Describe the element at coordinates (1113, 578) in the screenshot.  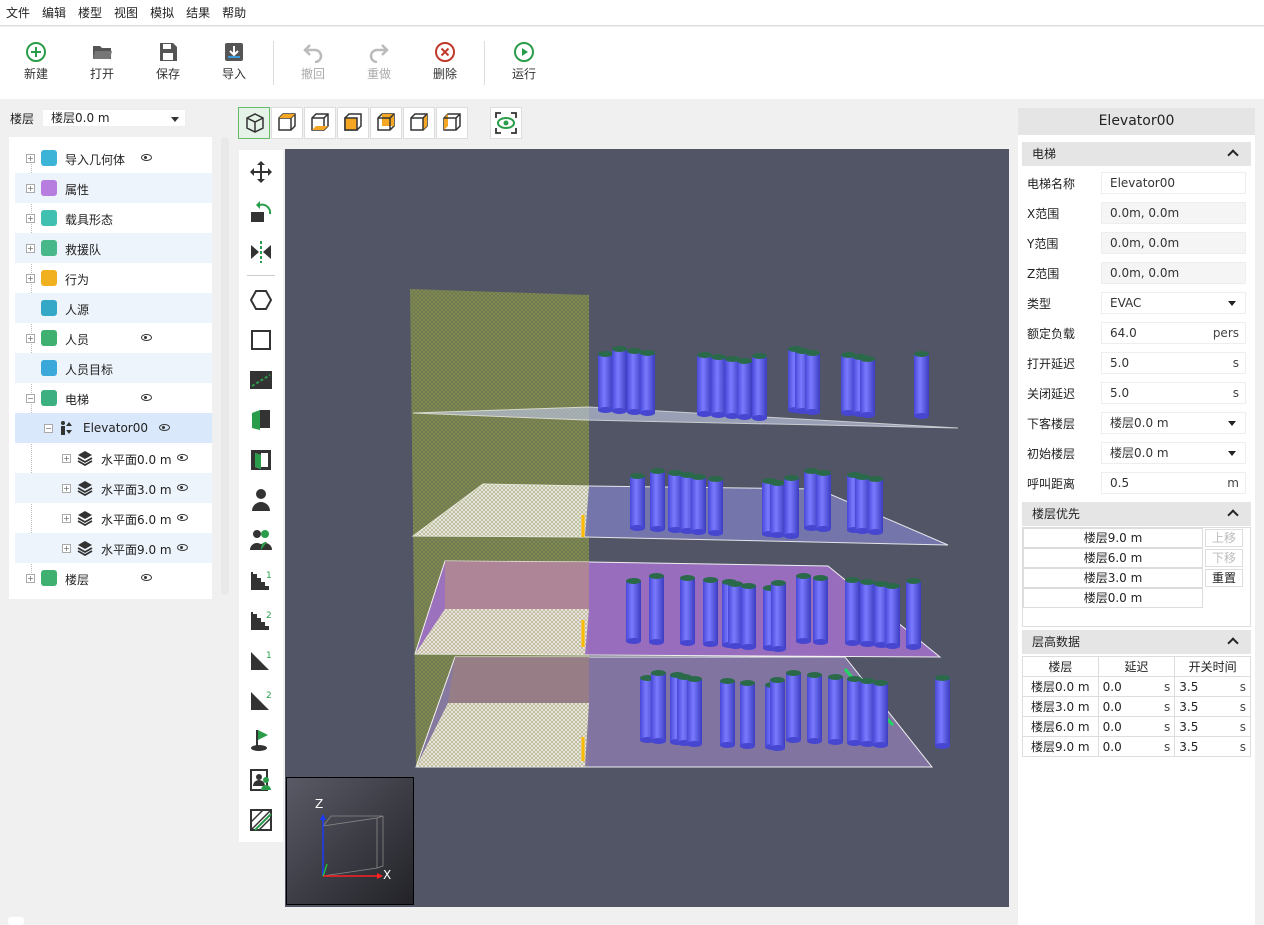
I see `priority-item: 楼层3.0 m` at that location.